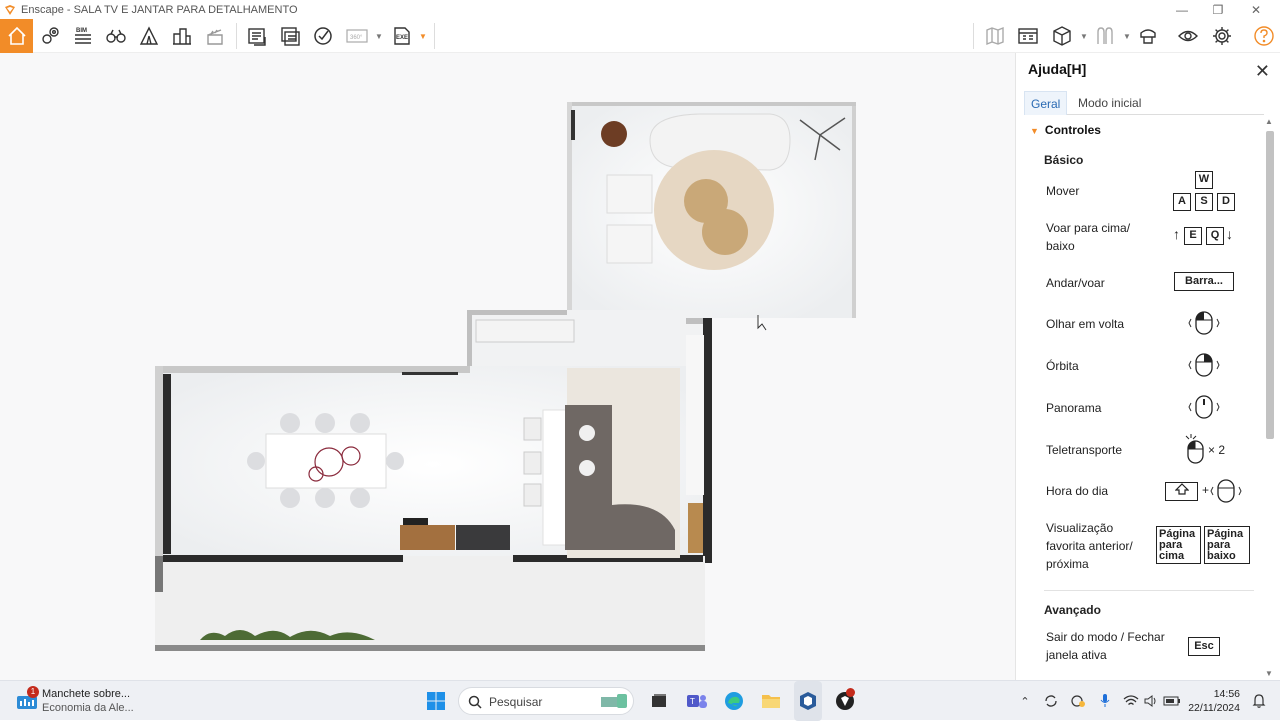 The width and height of the screenshot is (1280, 721). Describe the element at coordinates (1109, 103) in the screenshot. I see `tab-modo-inicial: Modo inicial` at that location.